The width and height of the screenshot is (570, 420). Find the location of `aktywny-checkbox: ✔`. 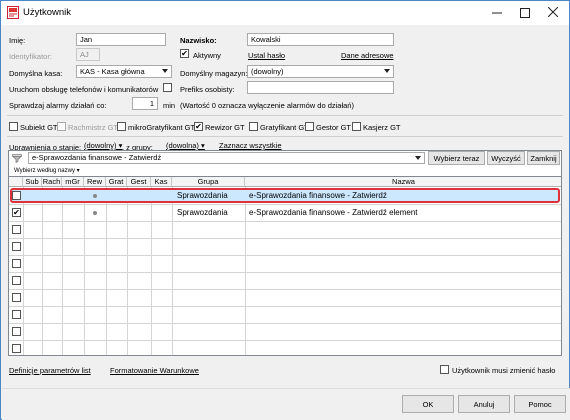

aktywny-checkbox: ✔ is located at coordinates (184, 53).